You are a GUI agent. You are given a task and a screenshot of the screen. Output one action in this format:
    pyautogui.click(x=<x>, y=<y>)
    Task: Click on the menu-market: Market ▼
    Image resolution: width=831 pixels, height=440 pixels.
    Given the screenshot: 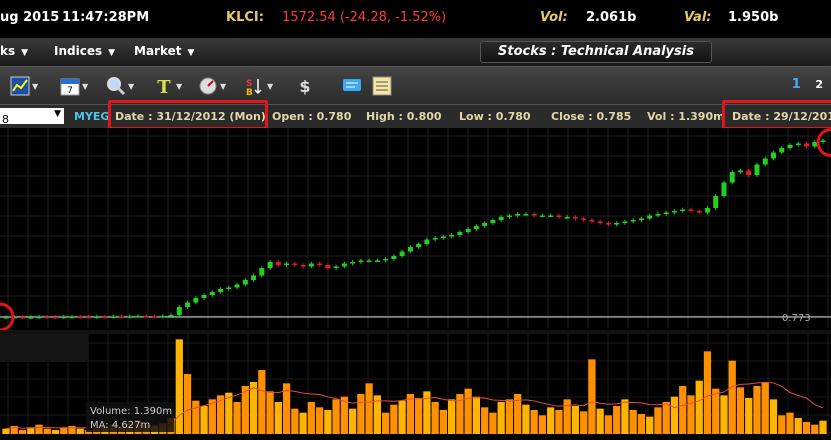 What is the action you would take?
    pyautogui.click(x=164, y=51)
    